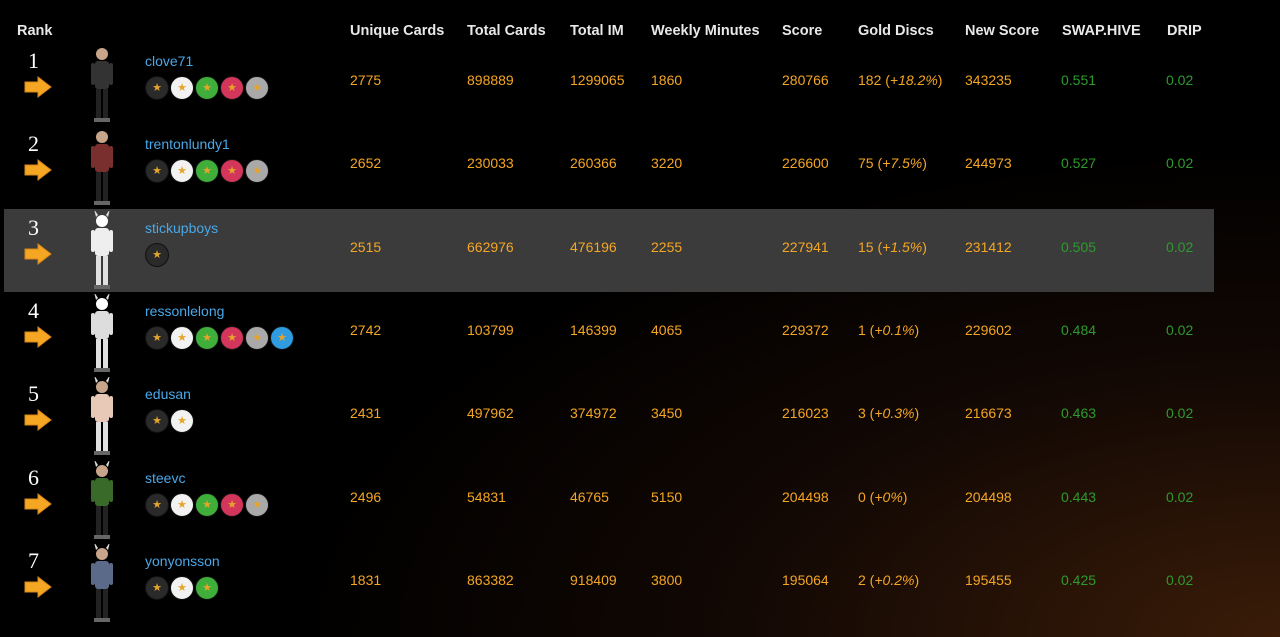  I want to click on total-im-value: 260366, so click(593, 163).